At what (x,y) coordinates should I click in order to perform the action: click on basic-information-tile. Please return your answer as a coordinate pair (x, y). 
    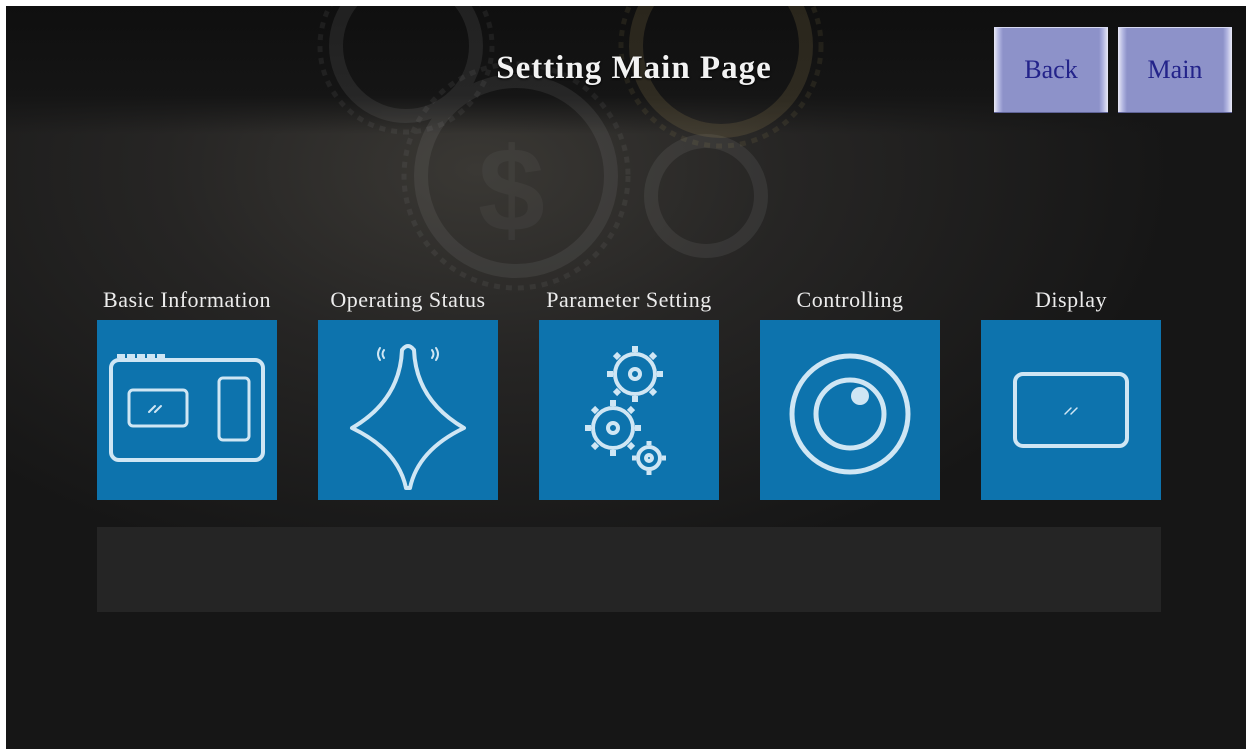
    Looking at the image, I should click on (187, 410).